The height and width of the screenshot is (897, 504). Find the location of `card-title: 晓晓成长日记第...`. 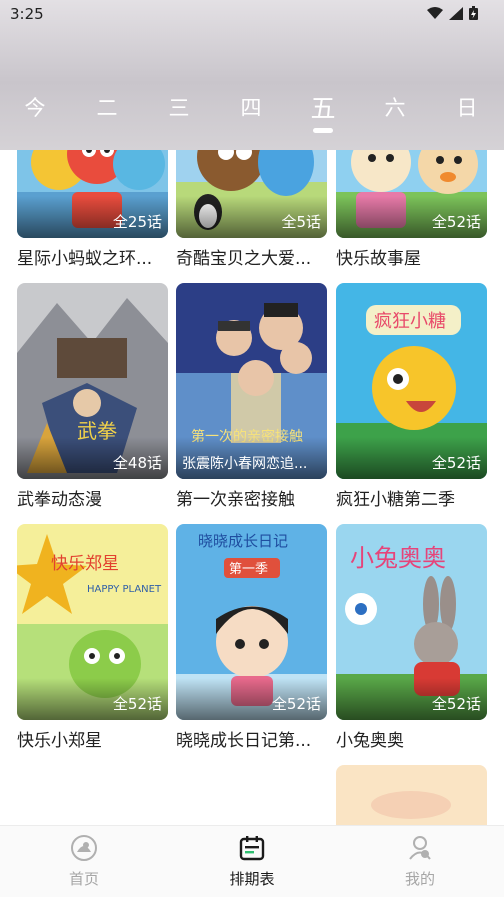

card-title: 晓晓成长日记第... is located at coordinates (244, 741).